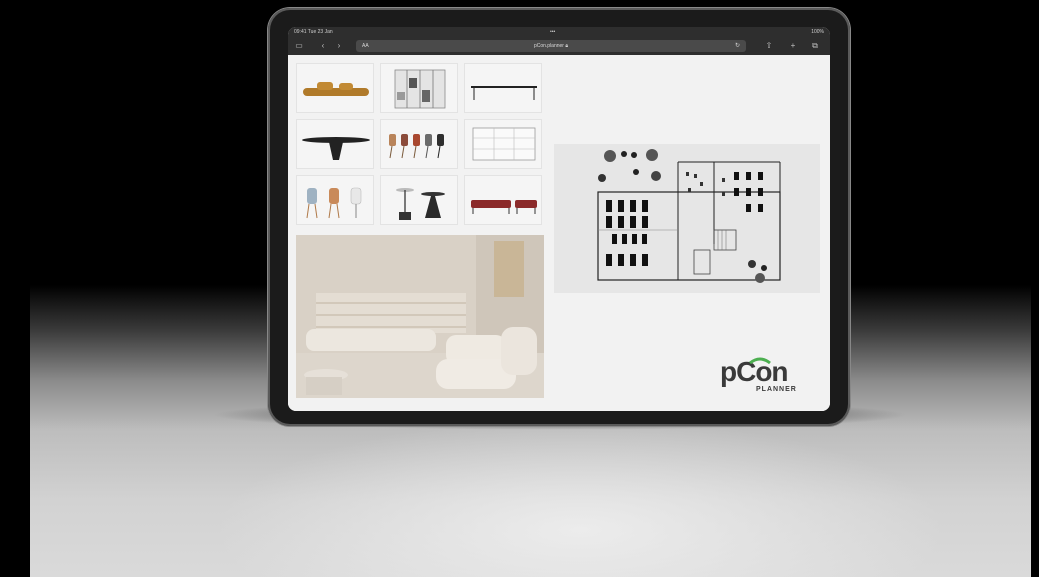 The image size is (1039, 577). What do you see at coordinates (776, 389) in the screenshot?
I see `logo-subtitle: PLANNER` at bounding box center [776, 389].